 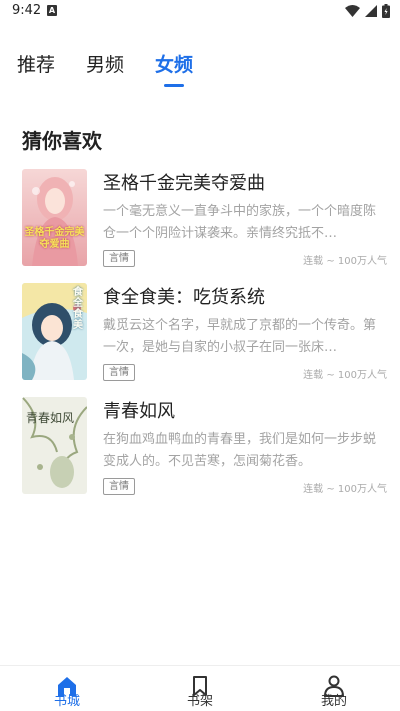 What do you see at coordinates (27, 10) in the screenshot?
I see `status-time: 9:42` at bounding box center [27, 10].